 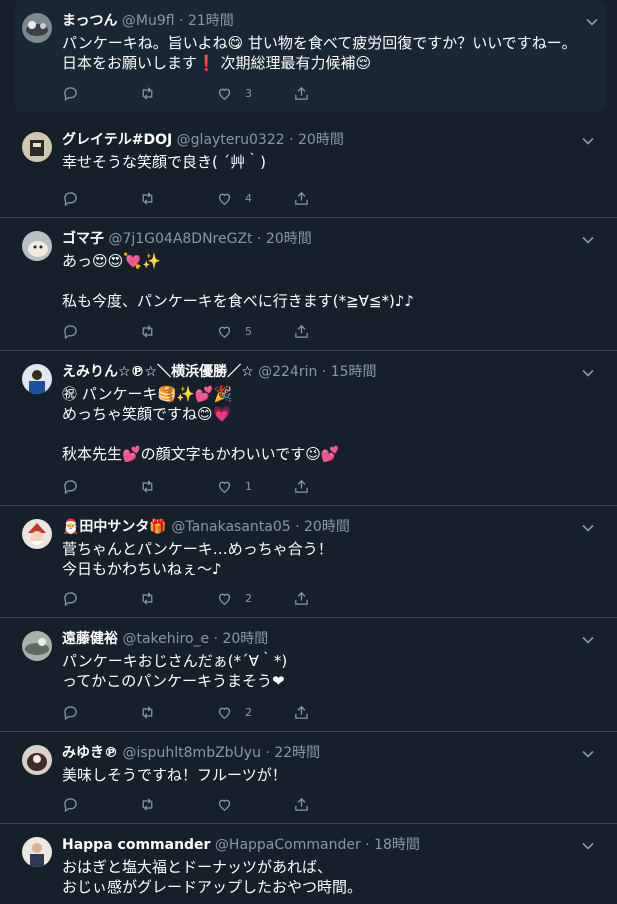 What do you see at coordinates (174, 775) in the screenshot?
I see `tweet-text: 美味しそうですね！フルーツが！` at bounding box center [174, 775].